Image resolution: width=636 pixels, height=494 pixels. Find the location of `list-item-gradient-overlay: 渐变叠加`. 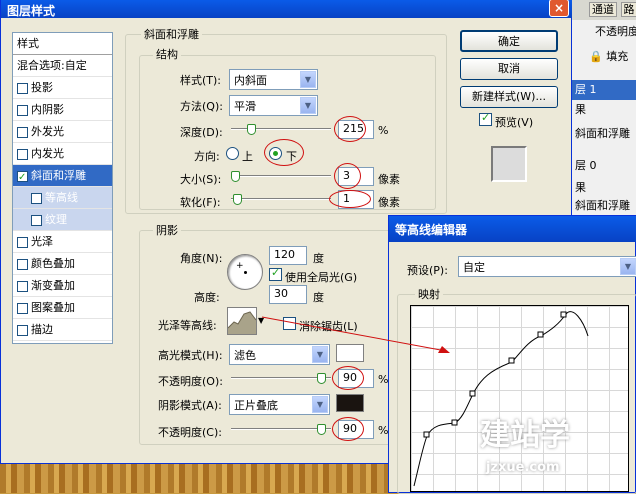

list-item-gradient-overlay: 渐变叠加 is located at coordinates (62, 286).